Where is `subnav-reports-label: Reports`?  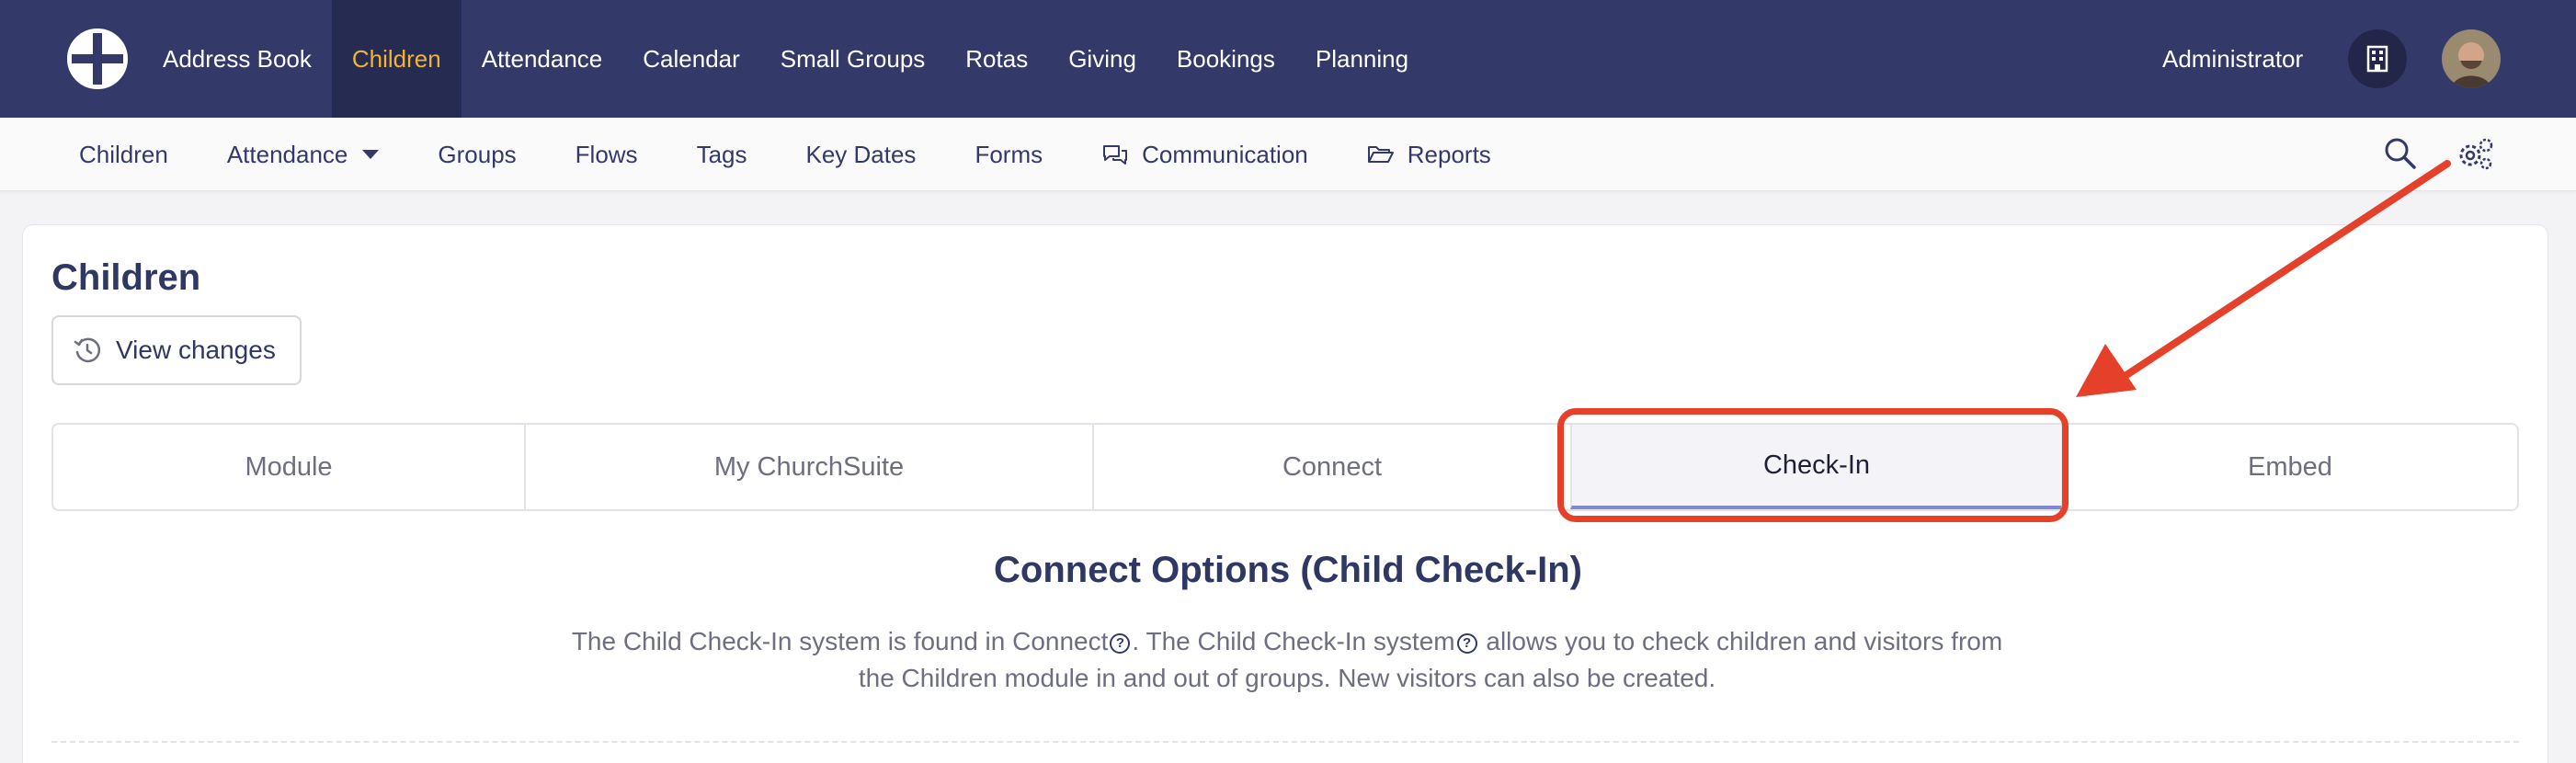 subnav-reports-label: Reports is located at coordinates (1449, 154).